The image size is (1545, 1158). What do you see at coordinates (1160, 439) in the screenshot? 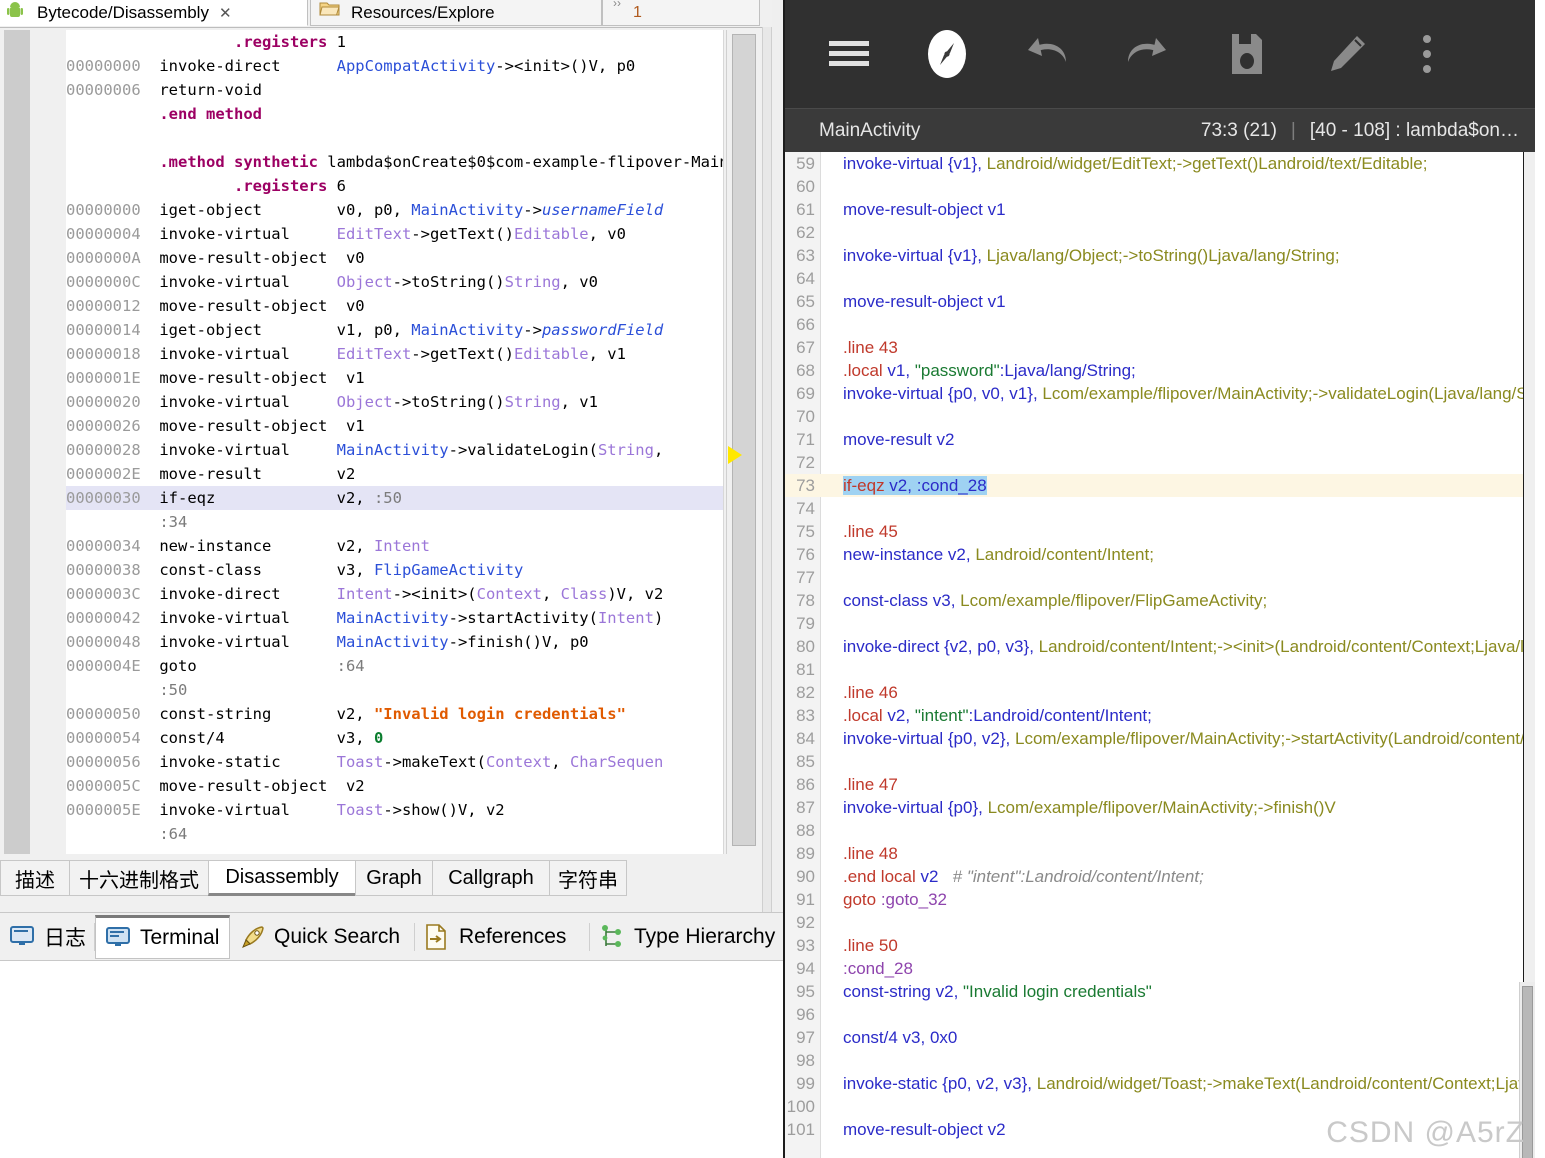
I see `smali-line: 71 move-result v2` at bounding box center [1160, 439].